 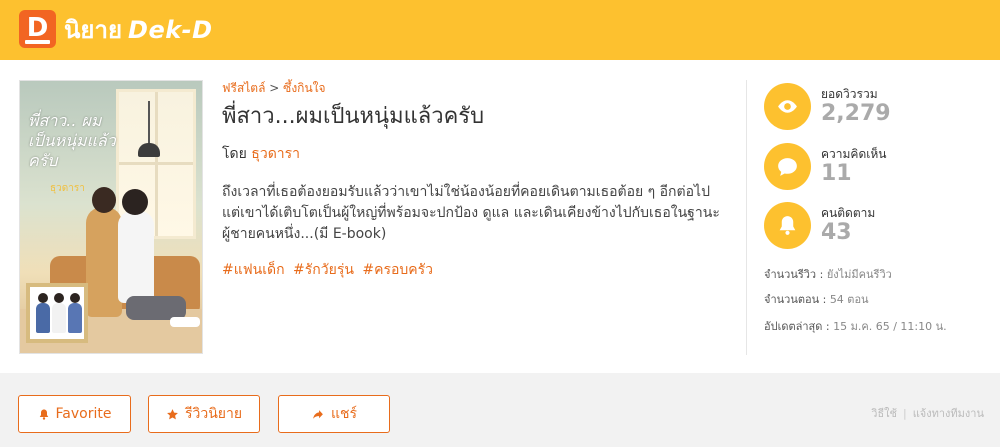 I want to click on by-label: โดย, so click(x=234, y=154).